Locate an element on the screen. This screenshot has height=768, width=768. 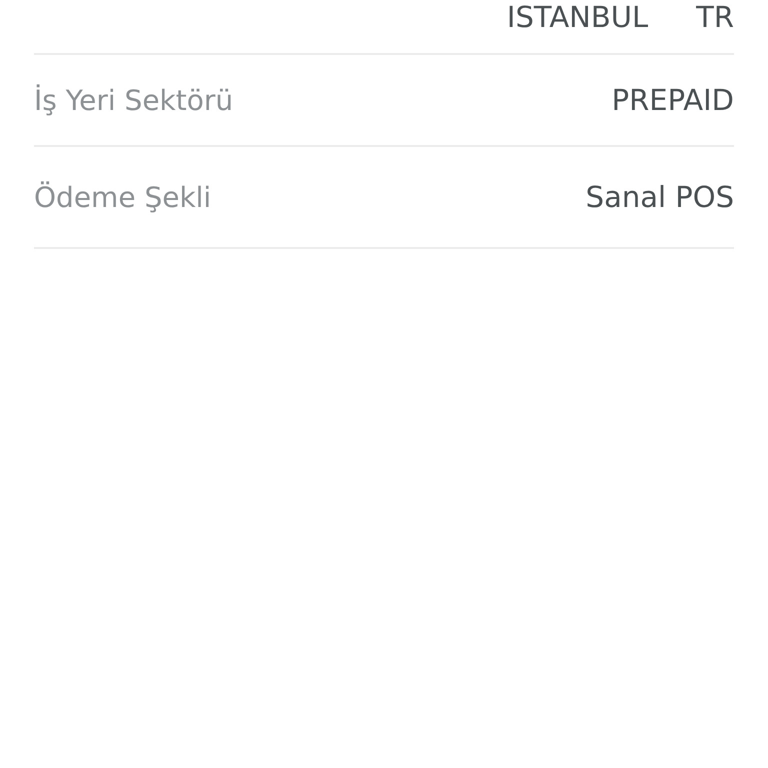
field-value: ISTANBUL is located at coordinates (577, 17).